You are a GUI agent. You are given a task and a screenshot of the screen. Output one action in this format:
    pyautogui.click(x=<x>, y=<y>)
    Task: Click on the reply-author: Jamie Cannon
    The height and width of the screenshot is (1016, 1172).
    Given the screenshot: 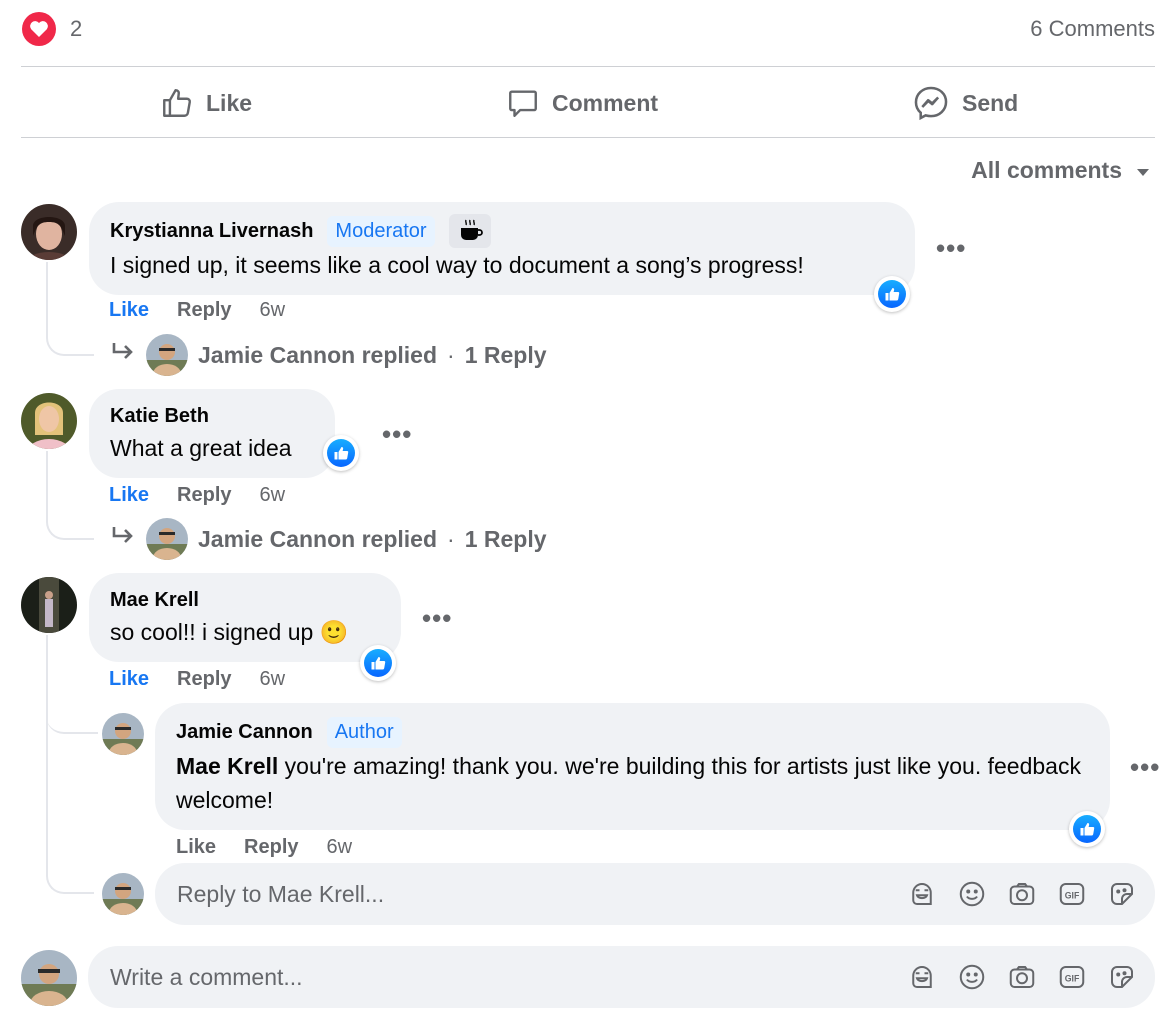 What is the action you would take?
    pyautogui.click(x=244, y=732)
    